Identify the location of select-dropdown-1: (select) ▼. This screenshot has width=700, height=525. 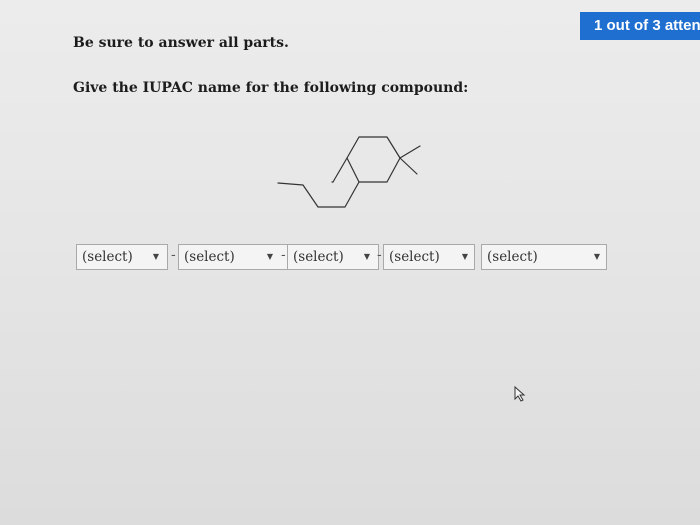
(122, 257).